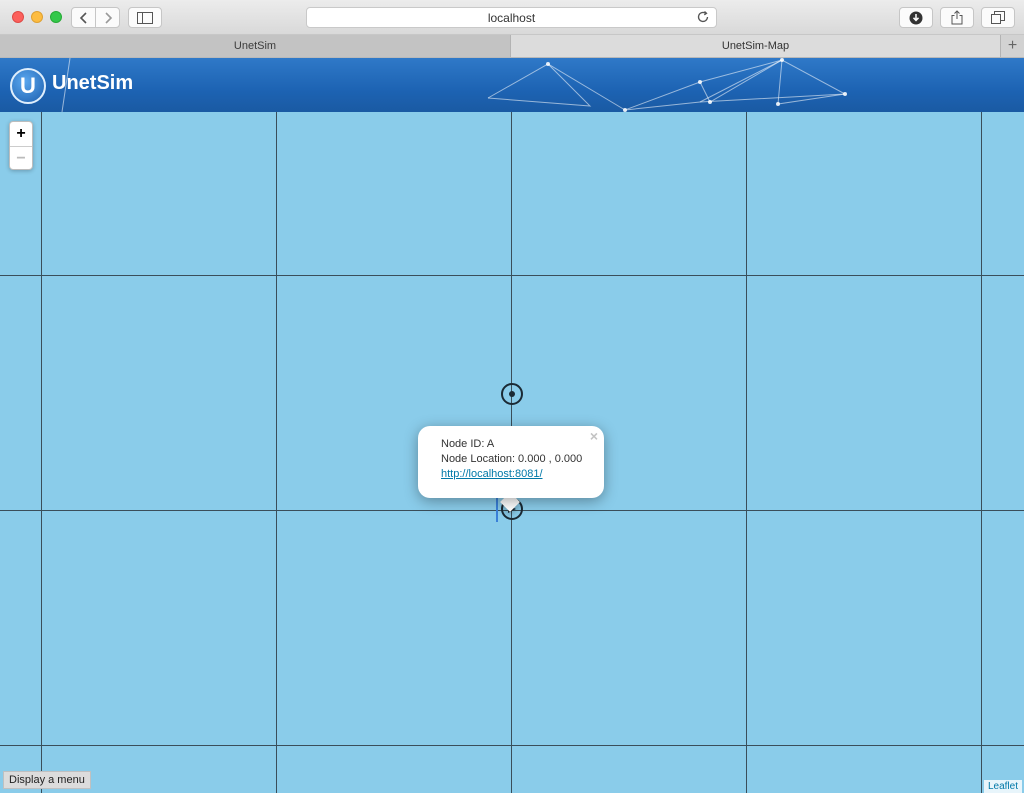  I want to click on close-window-button, so click(18, 17).